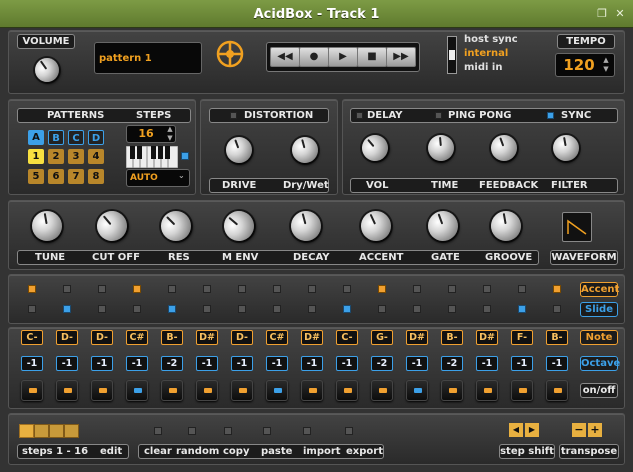 The width and height of the screenshot is (633, 472). Describe the element at coordinates (522, 363) in the screenshot. I see `octave-step-15: -1` at that location.